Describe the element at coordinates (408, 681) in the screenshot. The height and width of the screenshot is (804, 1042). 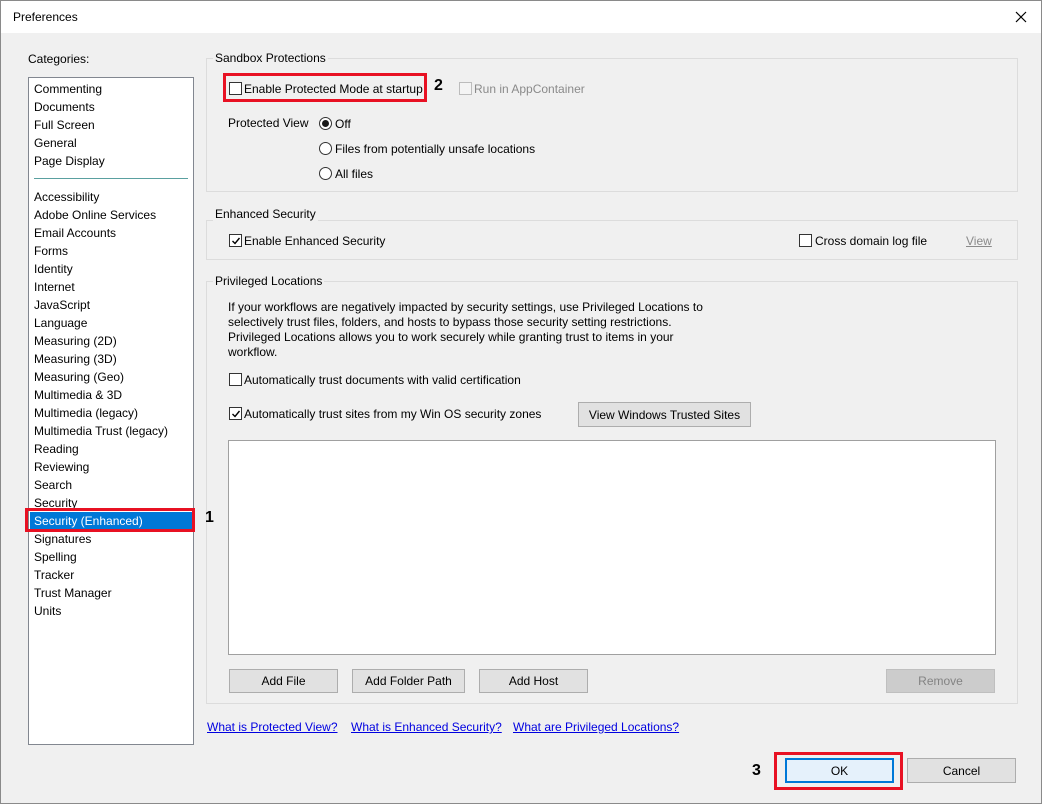
I see `add-folder-path-button: Add Folder Path` at that location.